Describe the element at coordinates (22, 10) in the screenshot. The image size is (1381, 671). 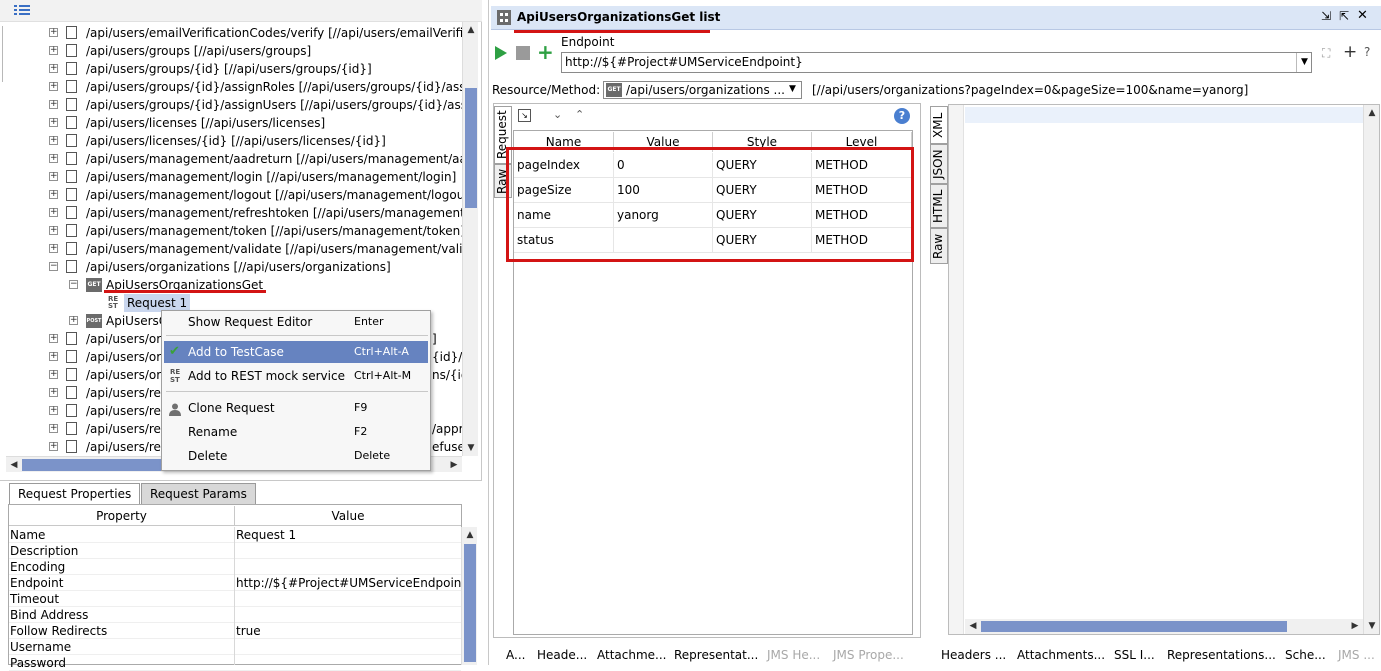
I see `list-view-icon` at that location.